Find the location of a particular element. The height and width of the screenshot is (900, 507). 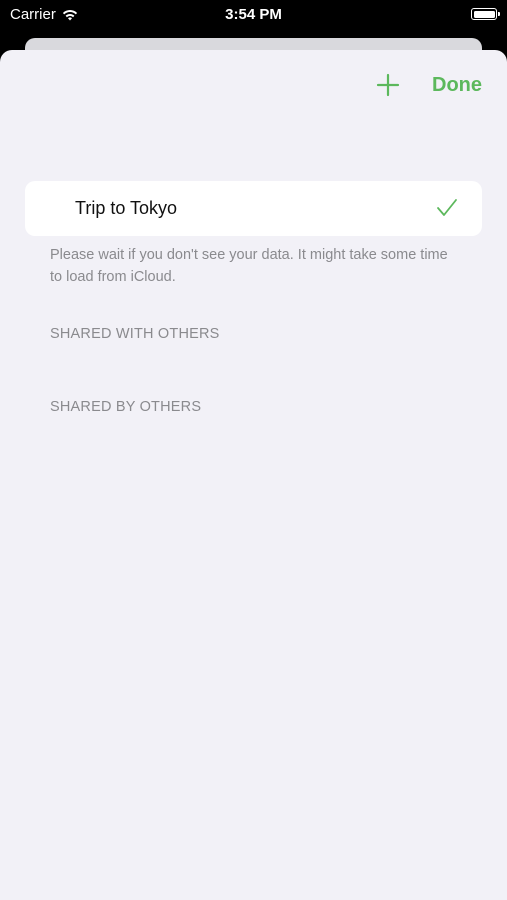

battery-icon is located at coordinates (485, 14).